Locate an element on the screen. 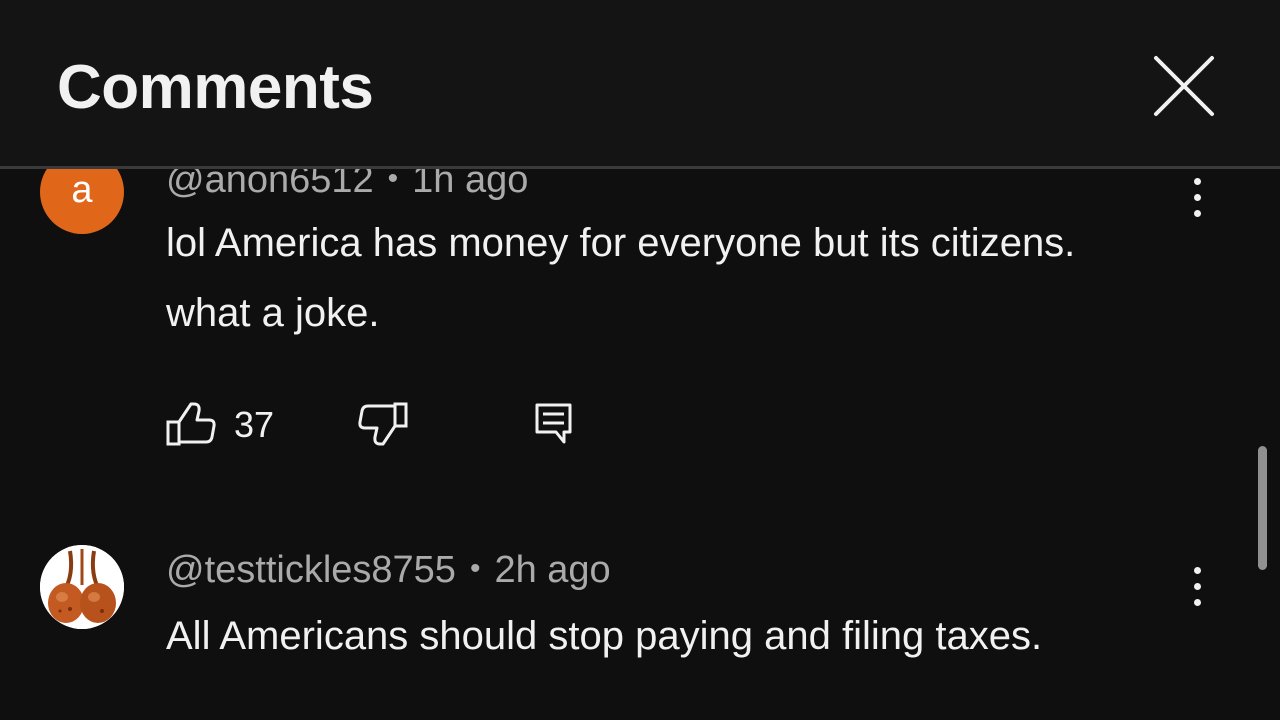  close-icon is located at coordinates (1184, 86).